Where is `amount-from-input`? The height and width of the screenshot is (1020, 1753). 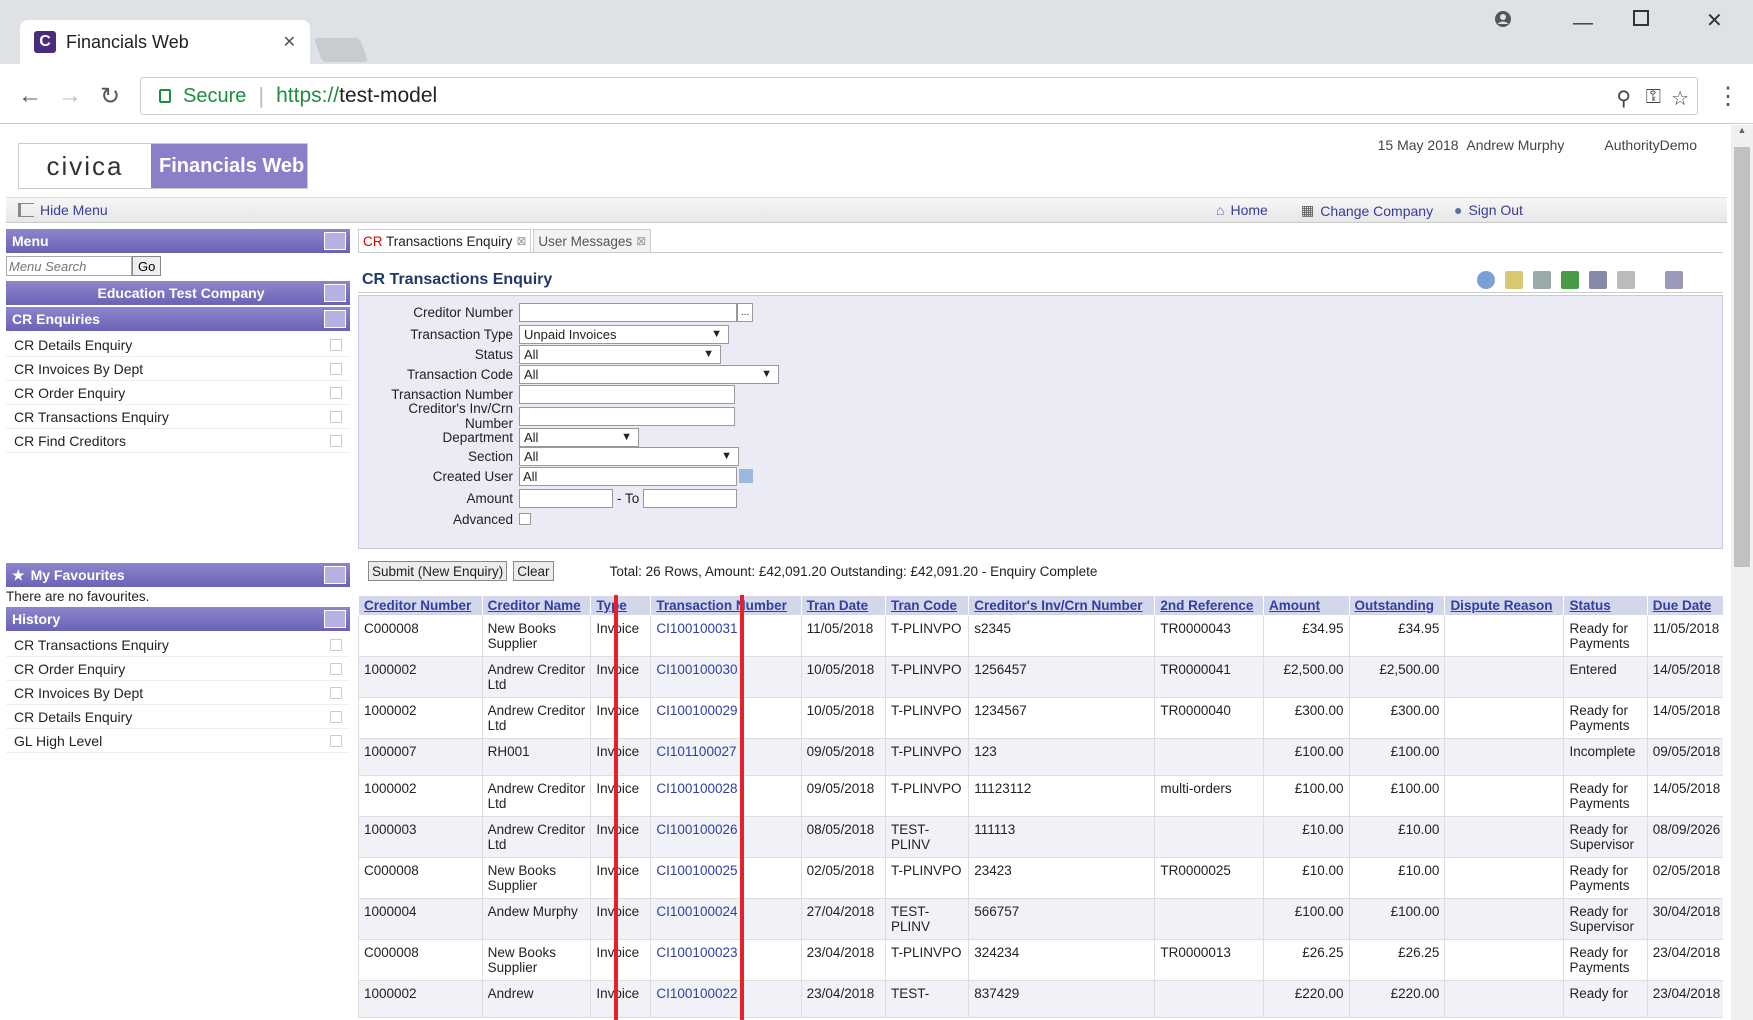 amount-from-input is located at coordinates (566, 498).